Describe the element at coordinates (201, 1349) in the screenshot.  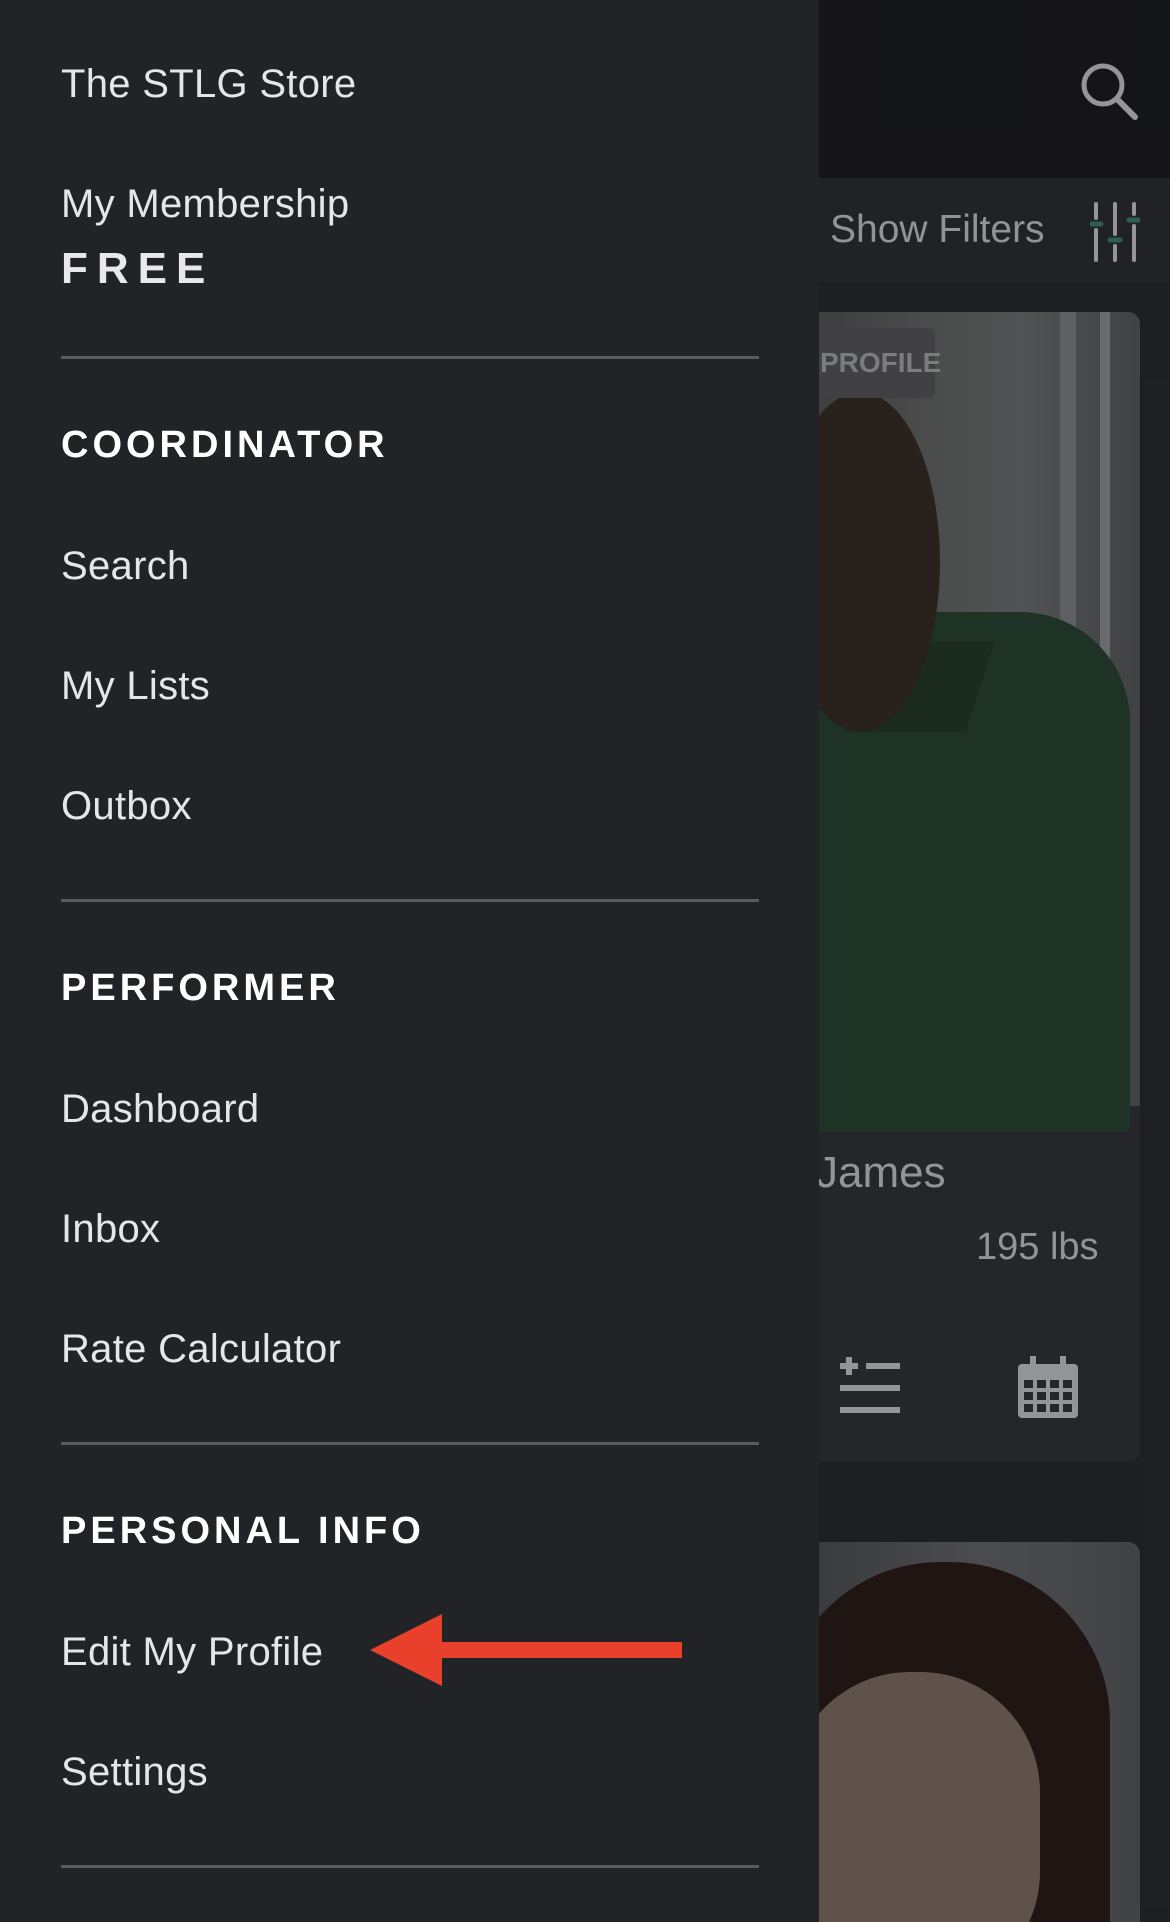
I see `menu-item-rate-calculator: Rate Calculator` at that location.